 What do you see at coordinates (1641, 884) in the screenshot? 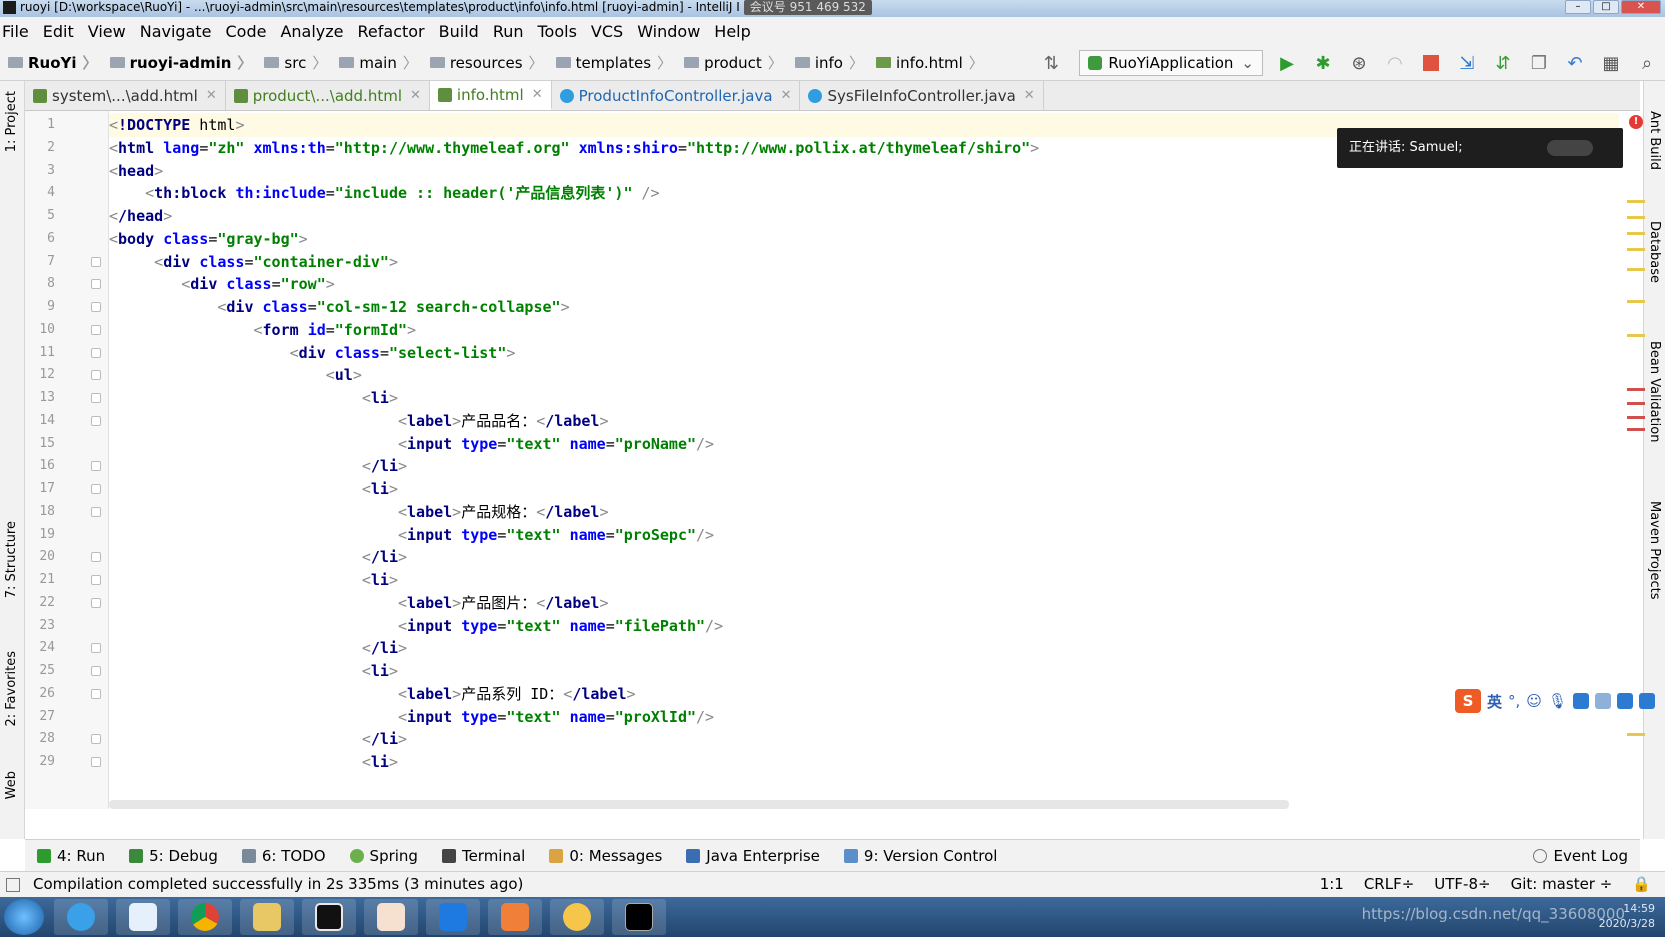
I see `lock-icon: 🔒` at bounding box center [1641, 884].